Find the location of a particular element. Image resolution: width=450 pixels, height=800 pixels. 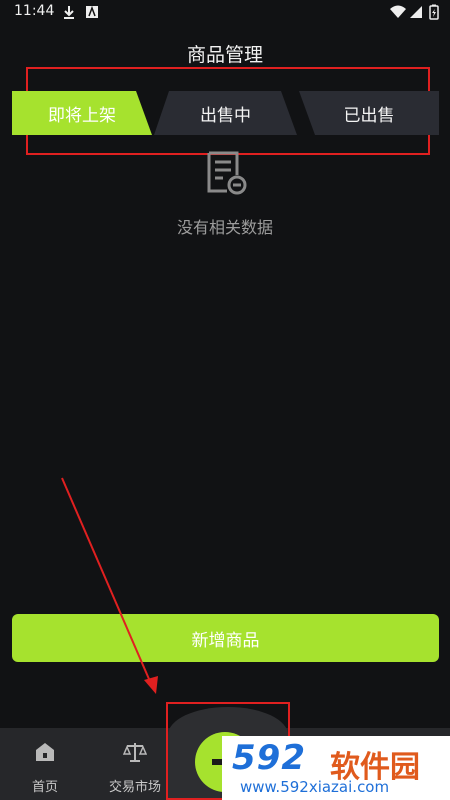

wifi-icon is located at coordinates (398, 11).